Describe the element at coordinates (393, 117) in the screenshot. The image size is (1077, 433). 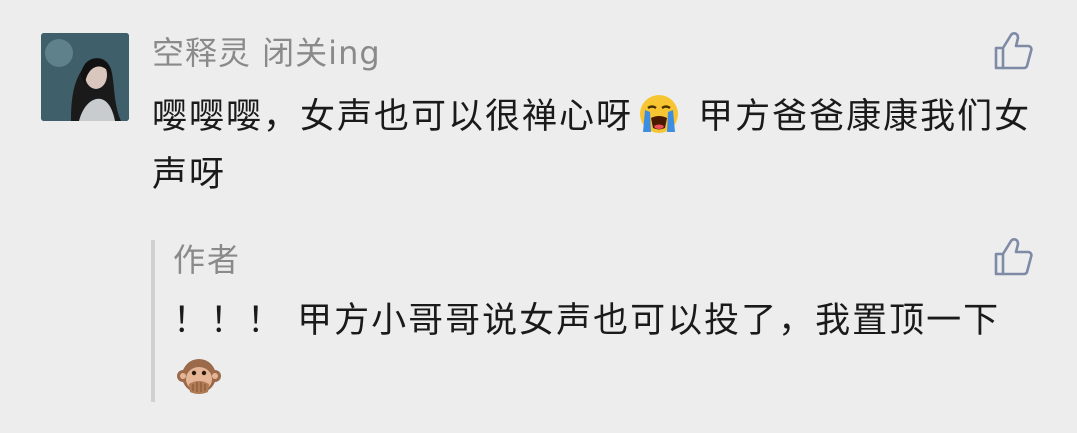
I see `comment-text-part1: 嘤嘤嘤，女声也可以很禅心呀` at that location.